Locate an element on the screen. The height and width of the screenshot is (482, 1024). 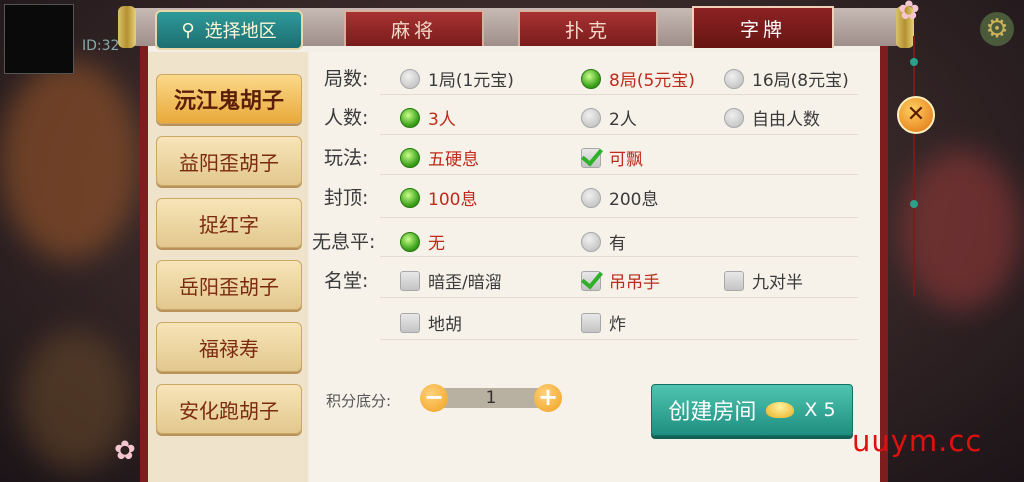
rounds-label: 局数: is located at coordinates (346, 79).